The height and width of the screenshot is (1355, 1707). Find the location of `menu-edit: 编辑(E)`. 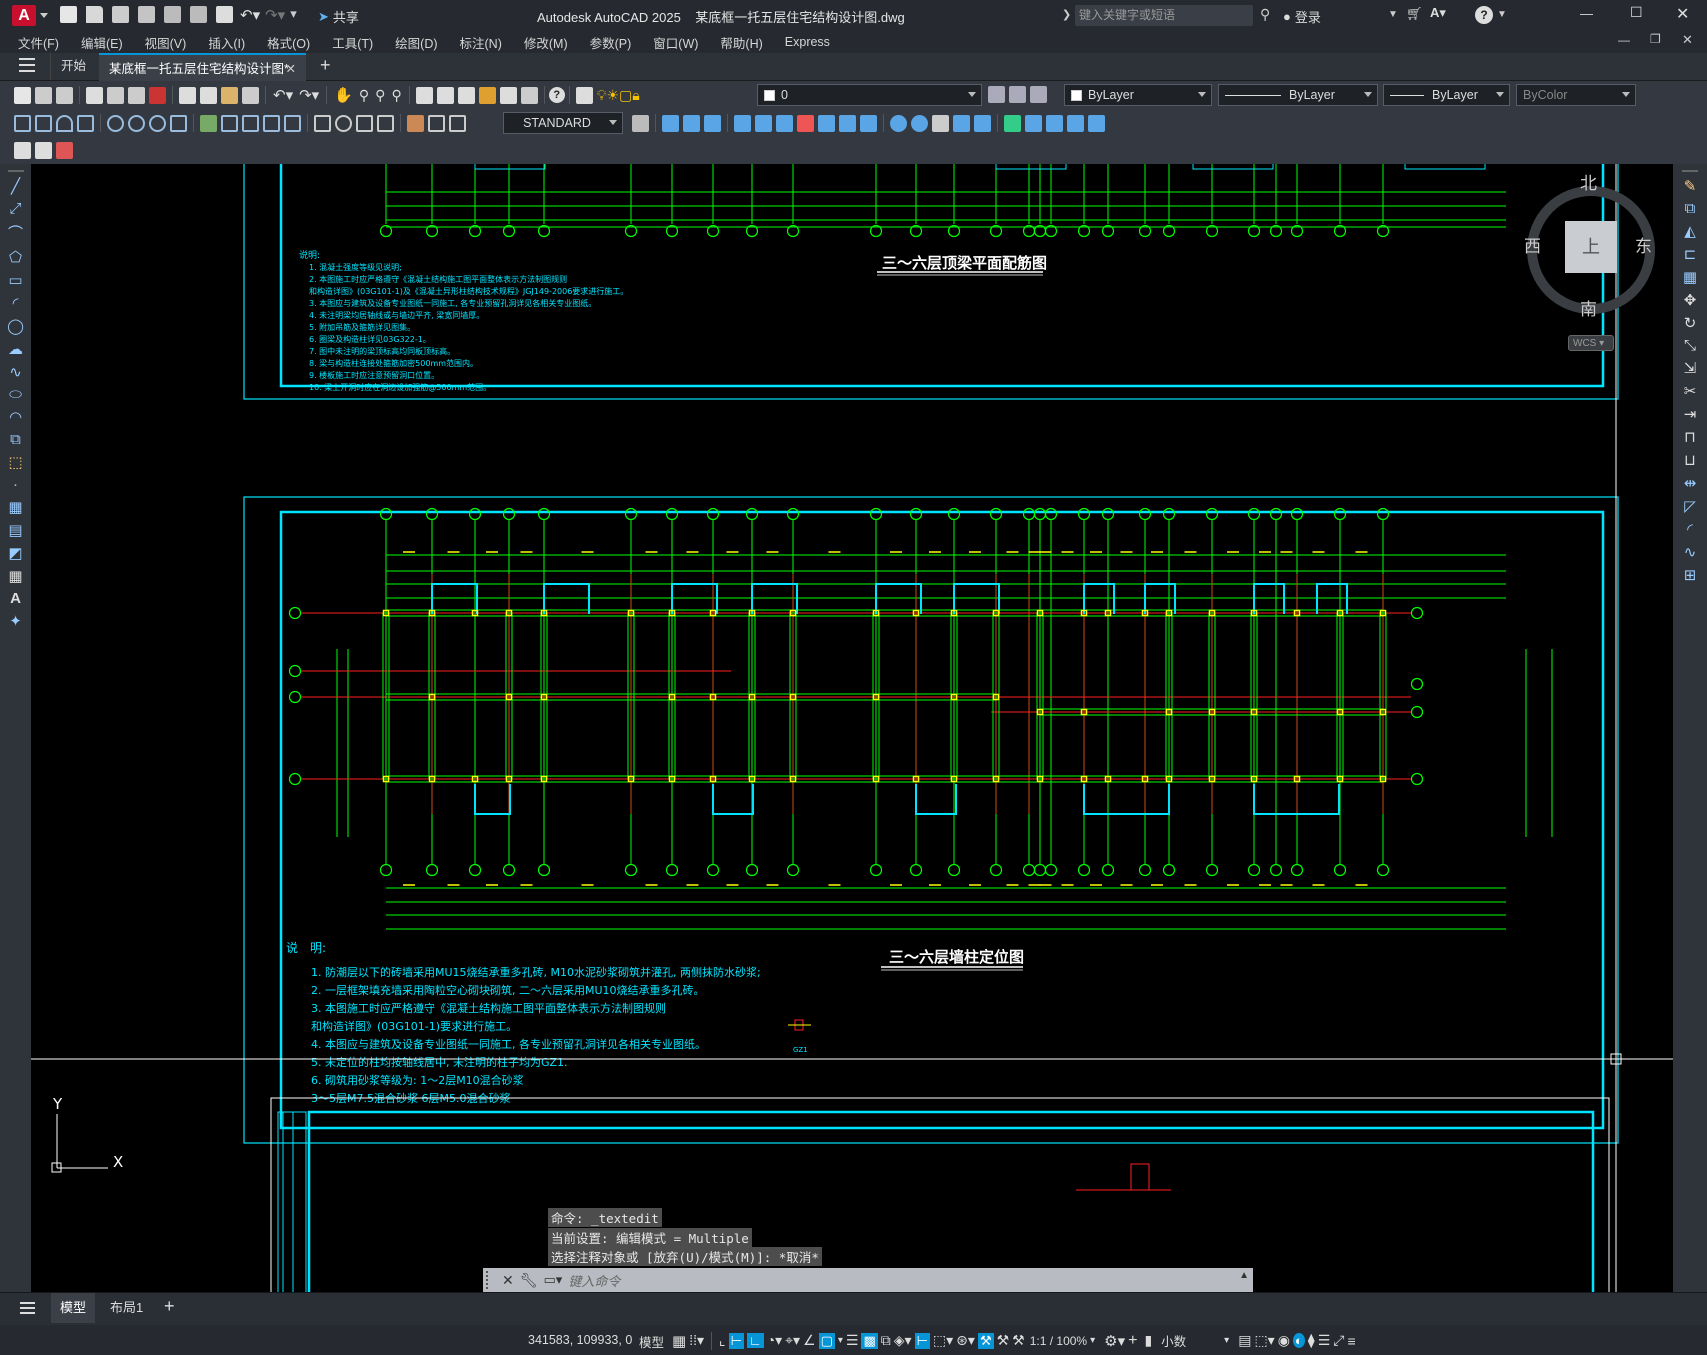

menu-edit: 编辑(E) is located at coordinates (102, 42).